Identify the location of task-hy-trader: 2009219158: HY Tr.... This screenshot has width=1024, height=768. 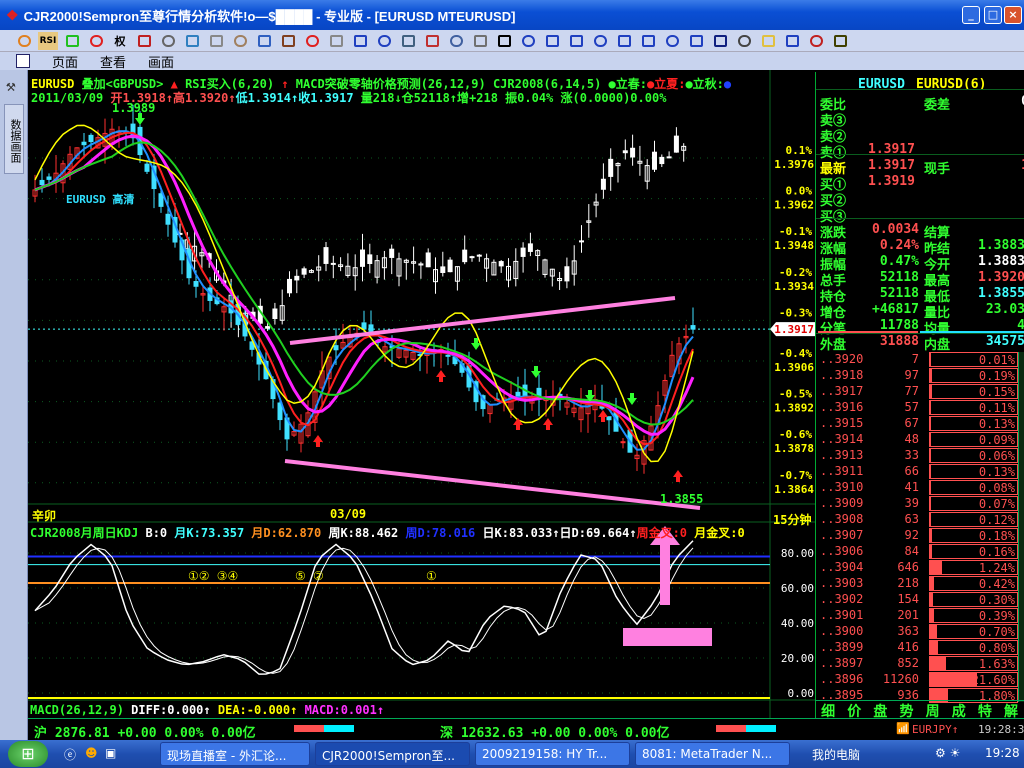
(552, 754).